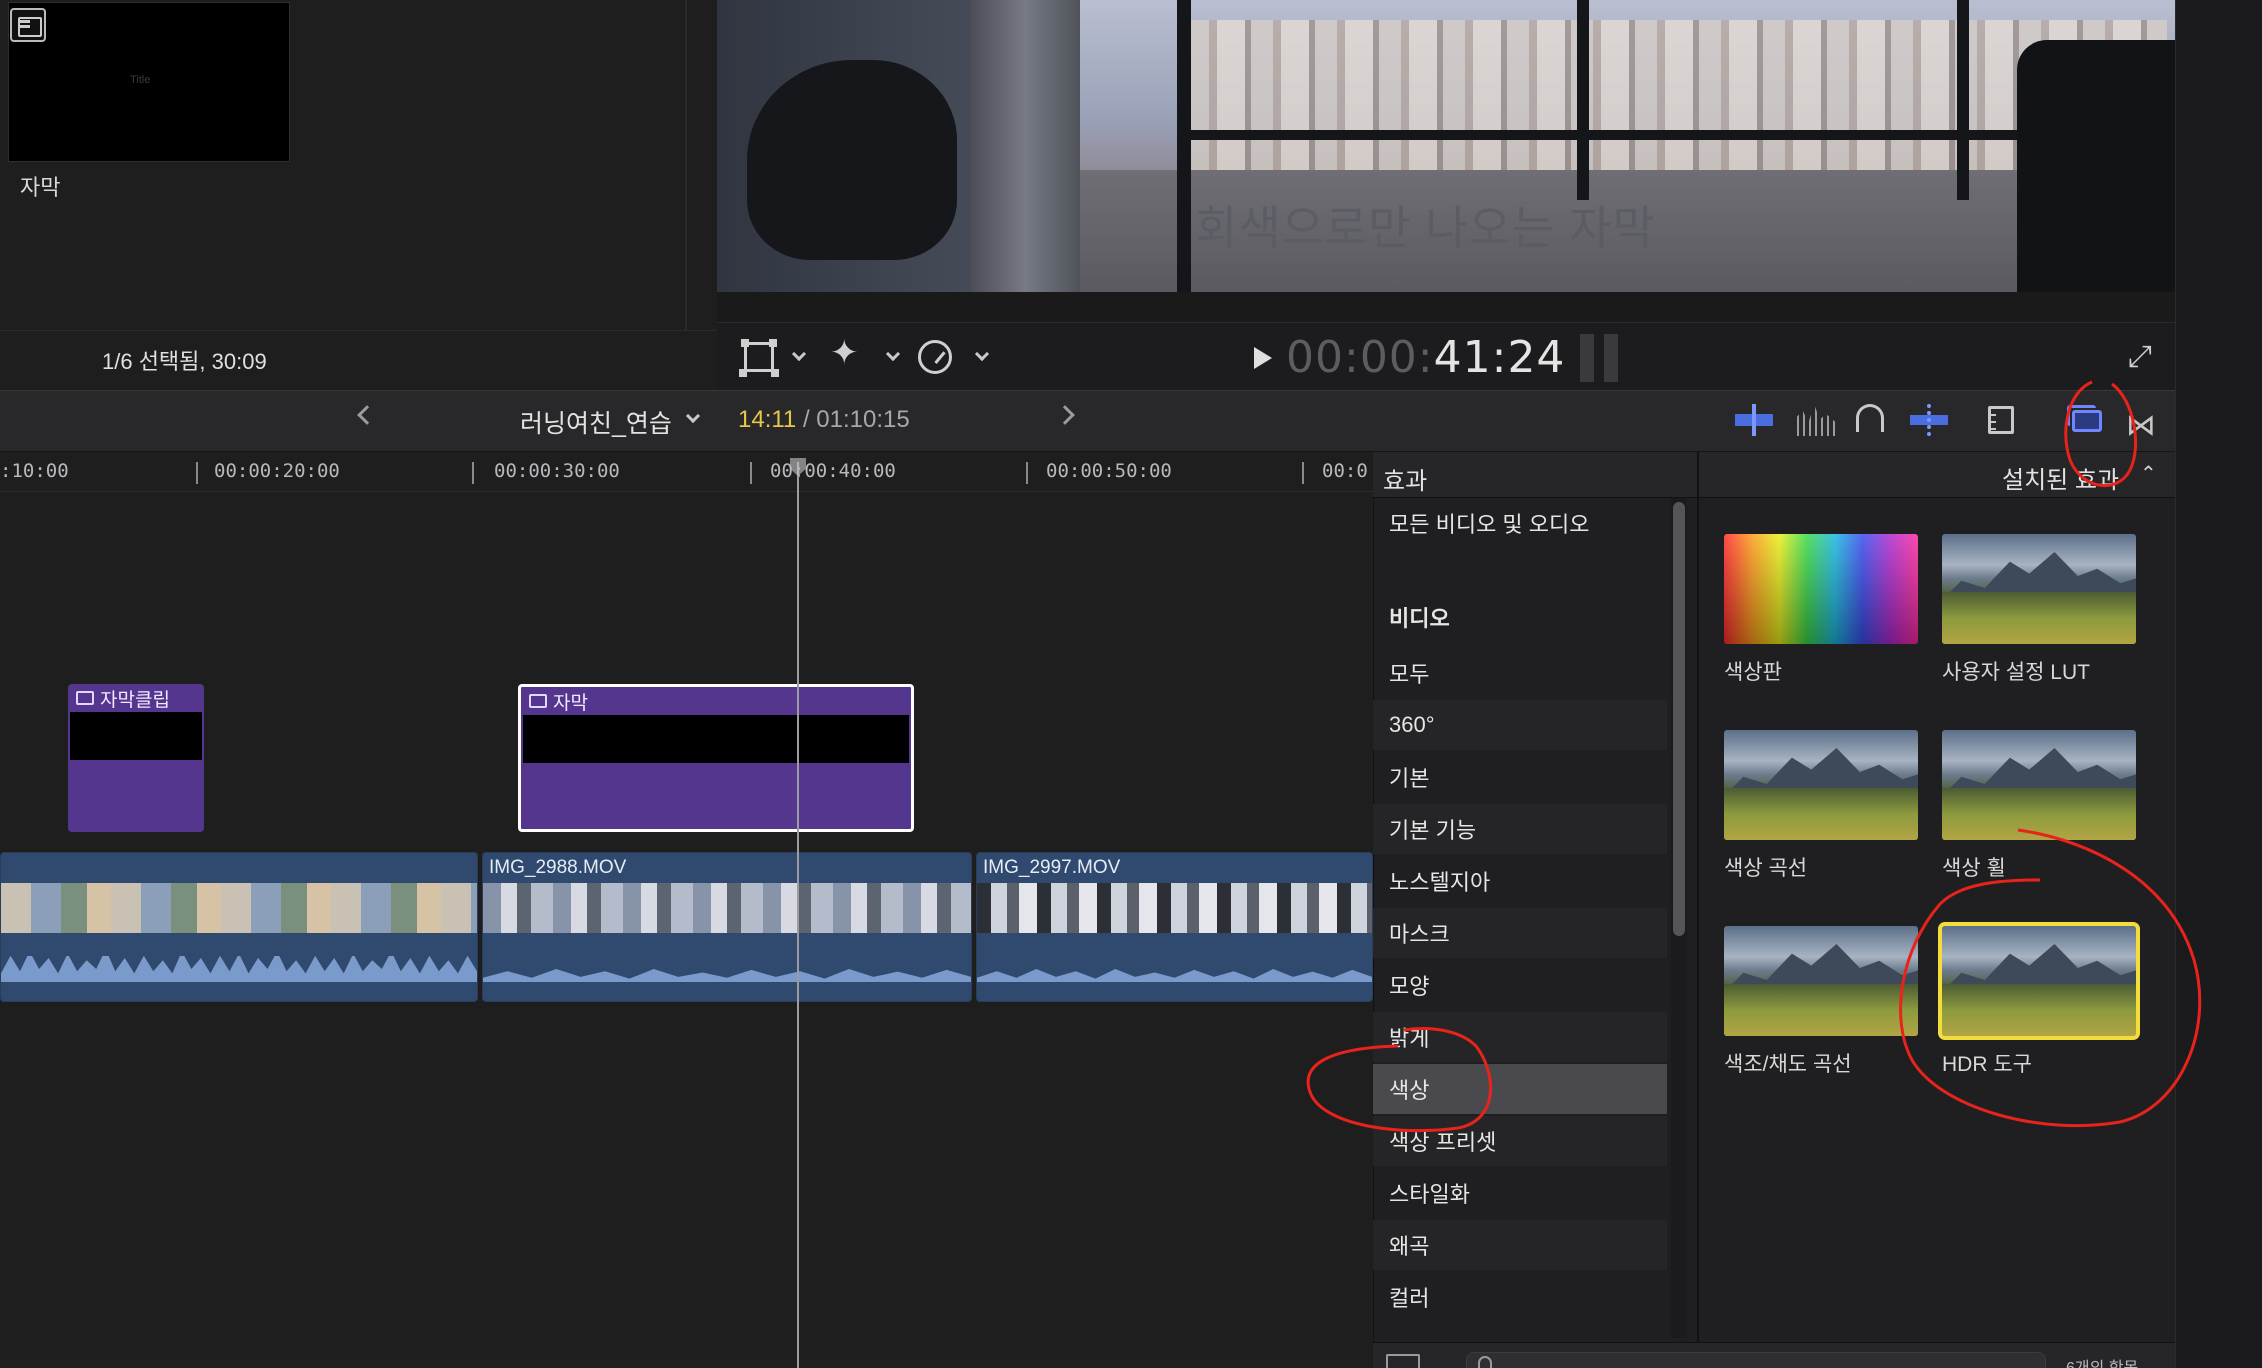 The height and width of the screenshot is (1368, 2262). I want to click on title-clip-label: 자막, so click(570, 703).